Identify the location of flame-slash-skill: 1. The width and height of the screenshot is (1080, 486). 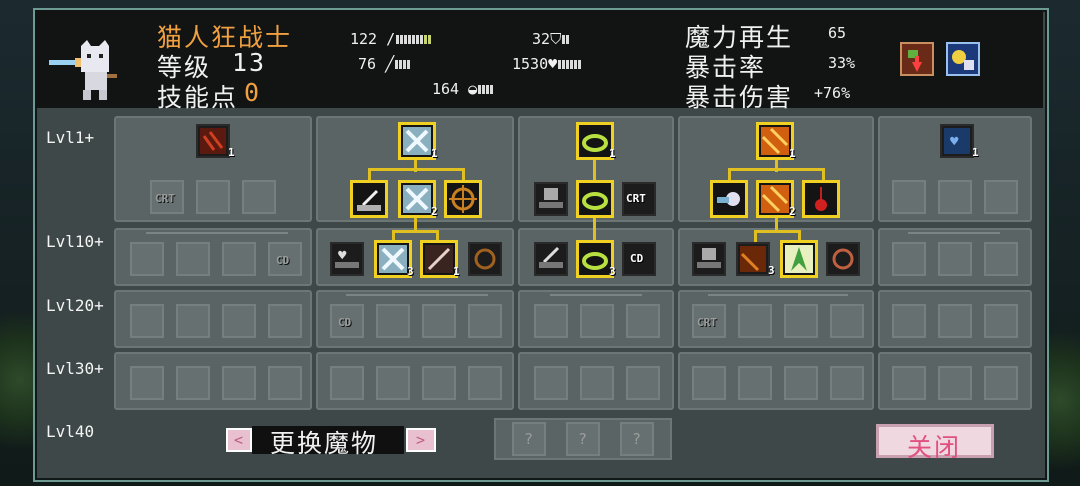
(776, 141).